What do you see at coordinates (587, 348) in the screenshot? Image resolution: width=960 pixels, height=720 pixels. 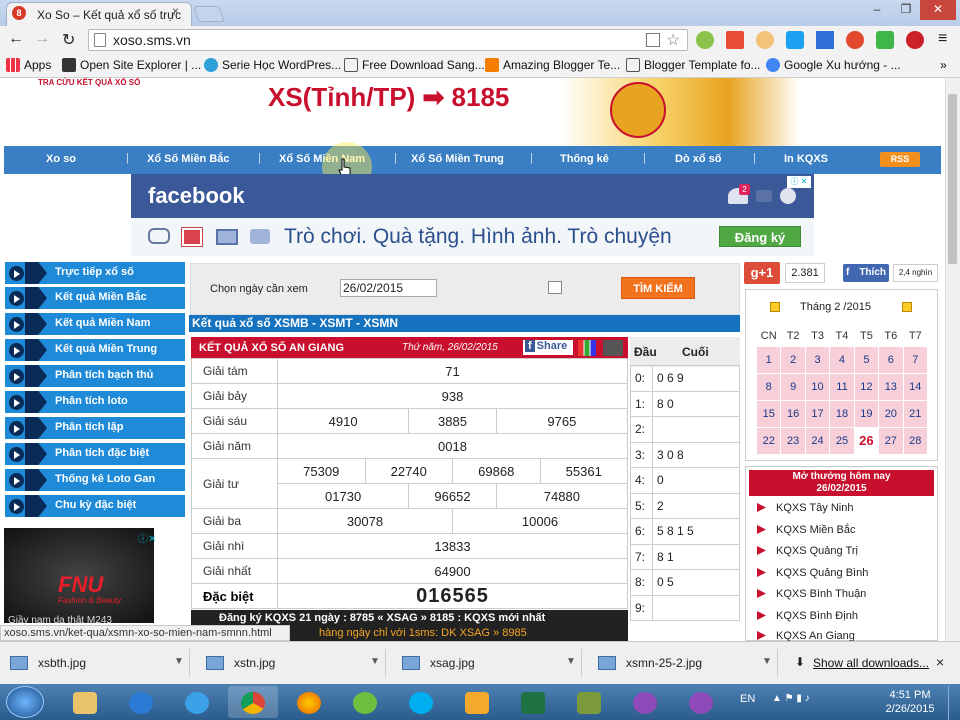 I see `chart-icon` at bounding box center [587, 348].